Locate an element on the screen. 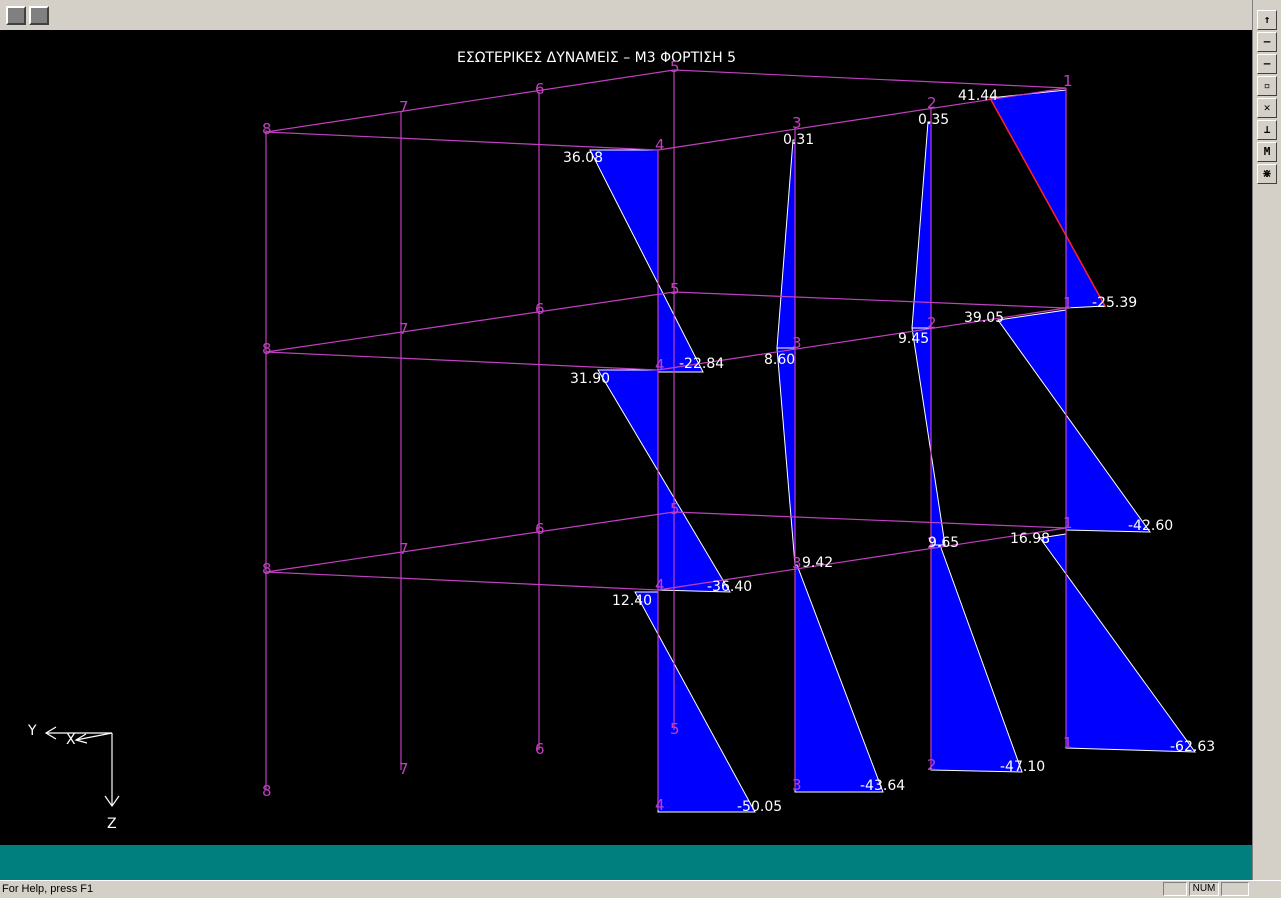 This screenshot has width=1281, height=898. beam-icon: – is located at coordinates (1267, 64).